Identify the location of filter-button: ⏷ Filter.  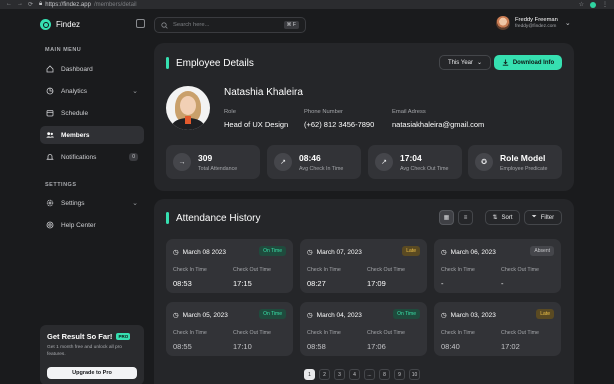
(543, 217).